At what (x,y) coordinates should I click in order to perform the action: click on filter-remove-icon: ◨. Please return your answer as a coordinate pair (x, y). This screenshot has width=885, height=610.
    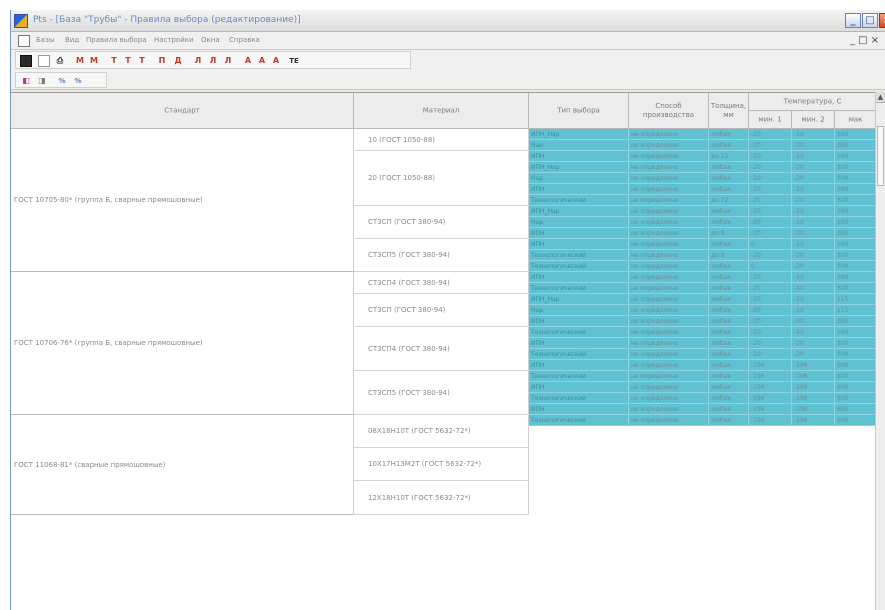
    Looking at the image, I should click on (42, 81).